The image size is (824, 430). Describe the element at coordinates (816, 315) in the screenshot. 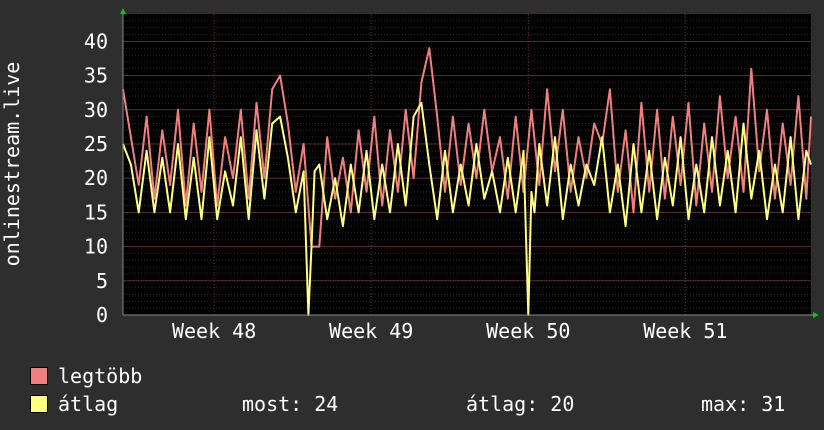

I see `x-axis-arrow-icon` at that location.